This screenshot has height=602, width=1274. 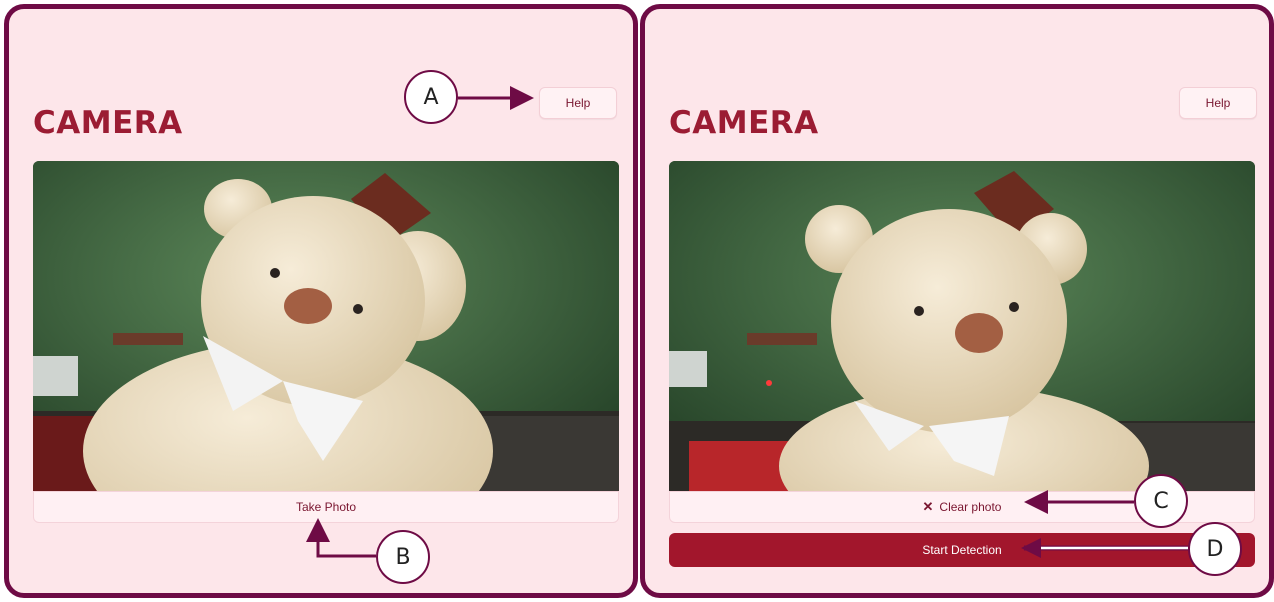 I want to click on start-detection-label: Start Detection, so click(x=962, y=550).